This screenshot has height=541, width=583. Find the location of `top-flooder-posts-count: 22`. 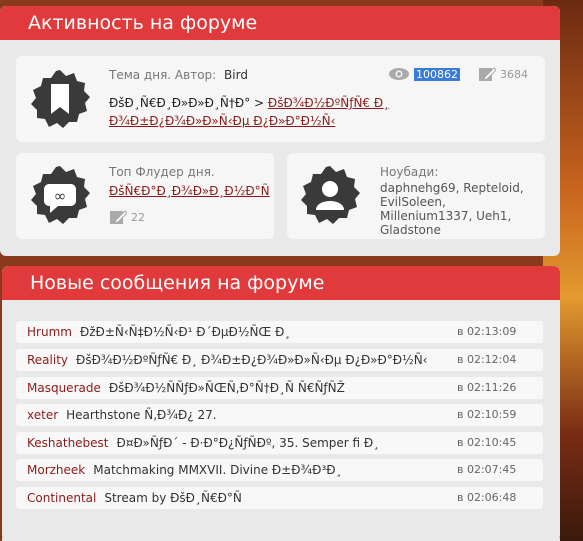

top-flooder-posts-count: 22 is located at coordinates (138, 217).